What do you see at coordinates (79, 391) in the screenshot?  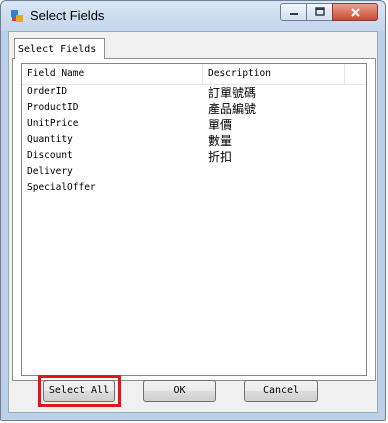 I see `select-all-button: Select All` at bounding box center [79, 391].